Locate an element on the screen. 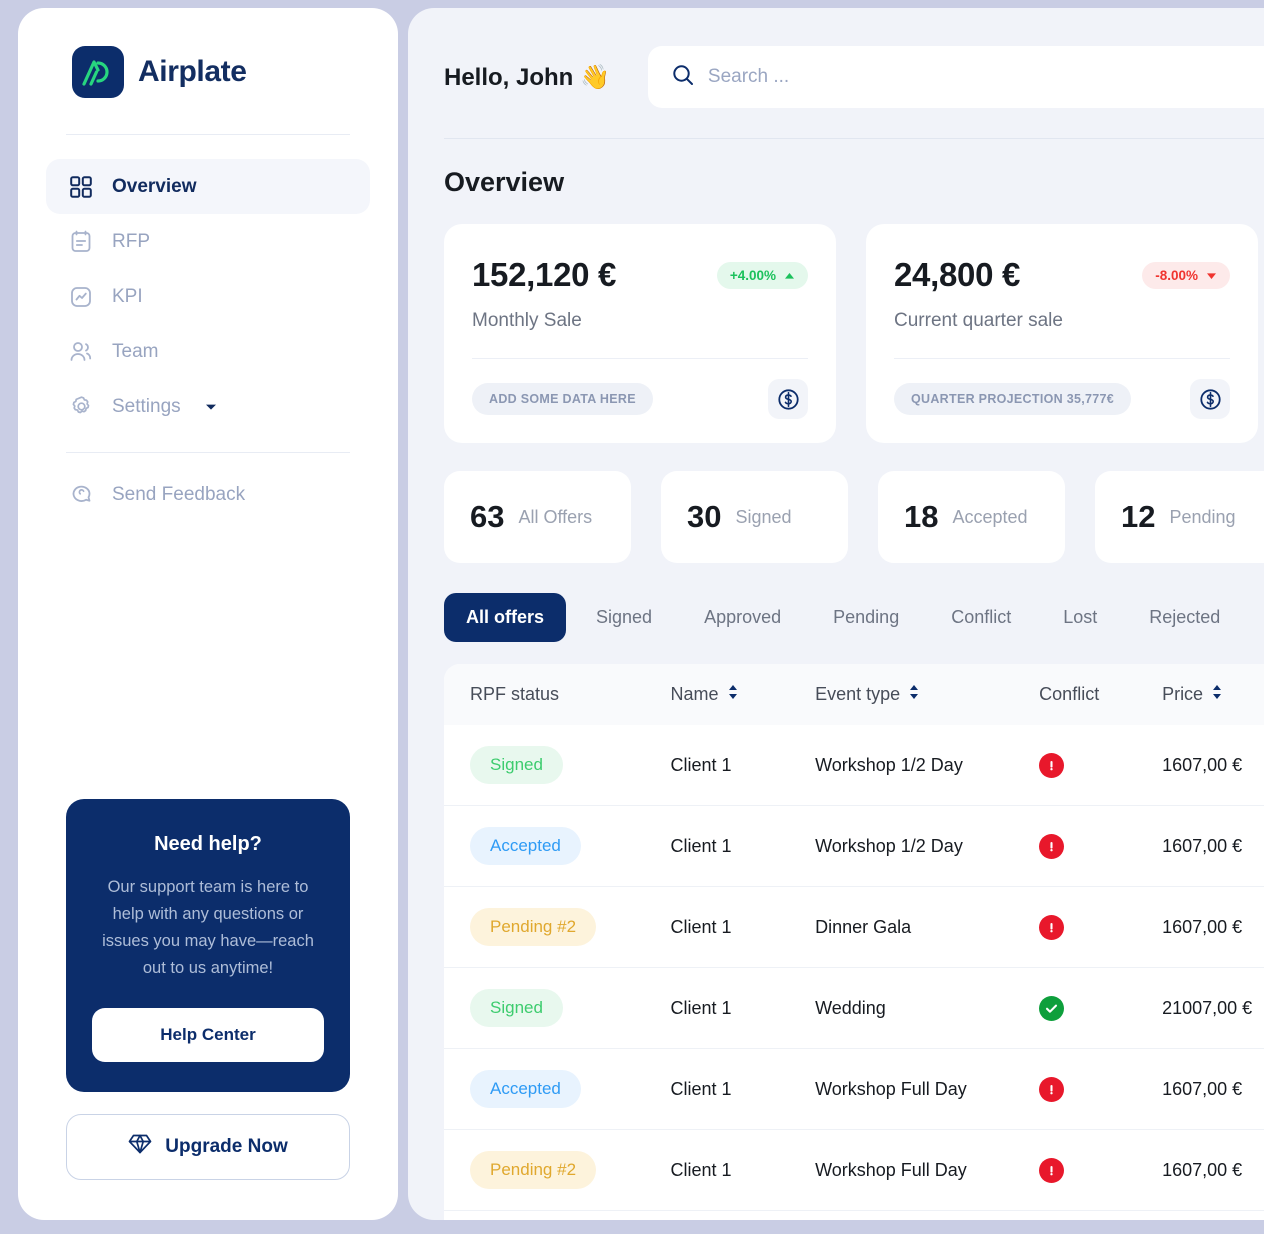  counter-accepted: 18 Accepted is located at coordinates (971, 517).